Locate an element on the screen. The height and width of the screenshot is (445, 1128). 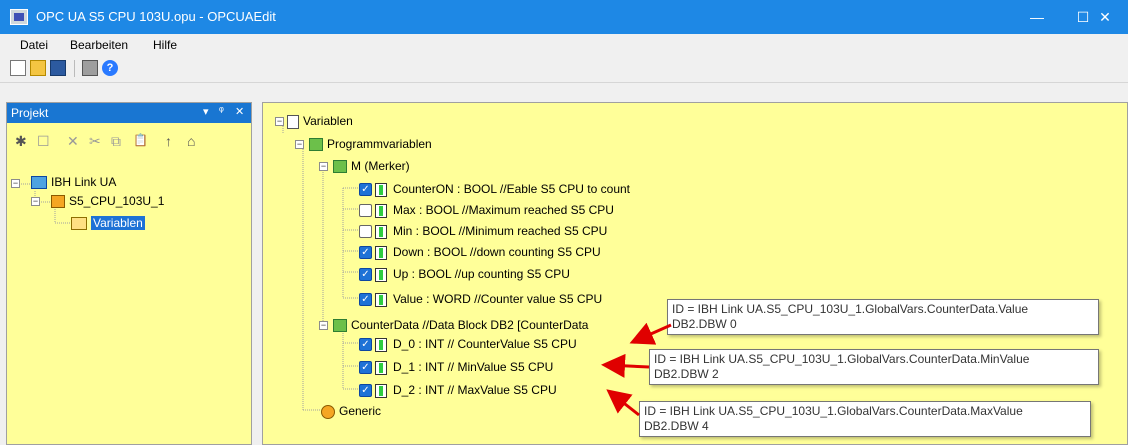
tree-item-variablen: Variablen is located at coordinates (108, 223).